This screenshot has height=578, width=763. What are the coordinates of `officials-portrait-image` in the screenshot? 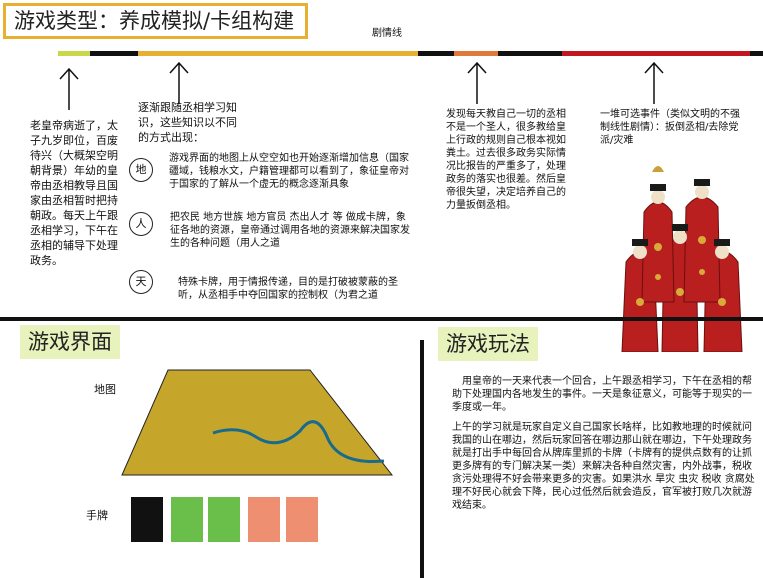 It's located at (682, 259).